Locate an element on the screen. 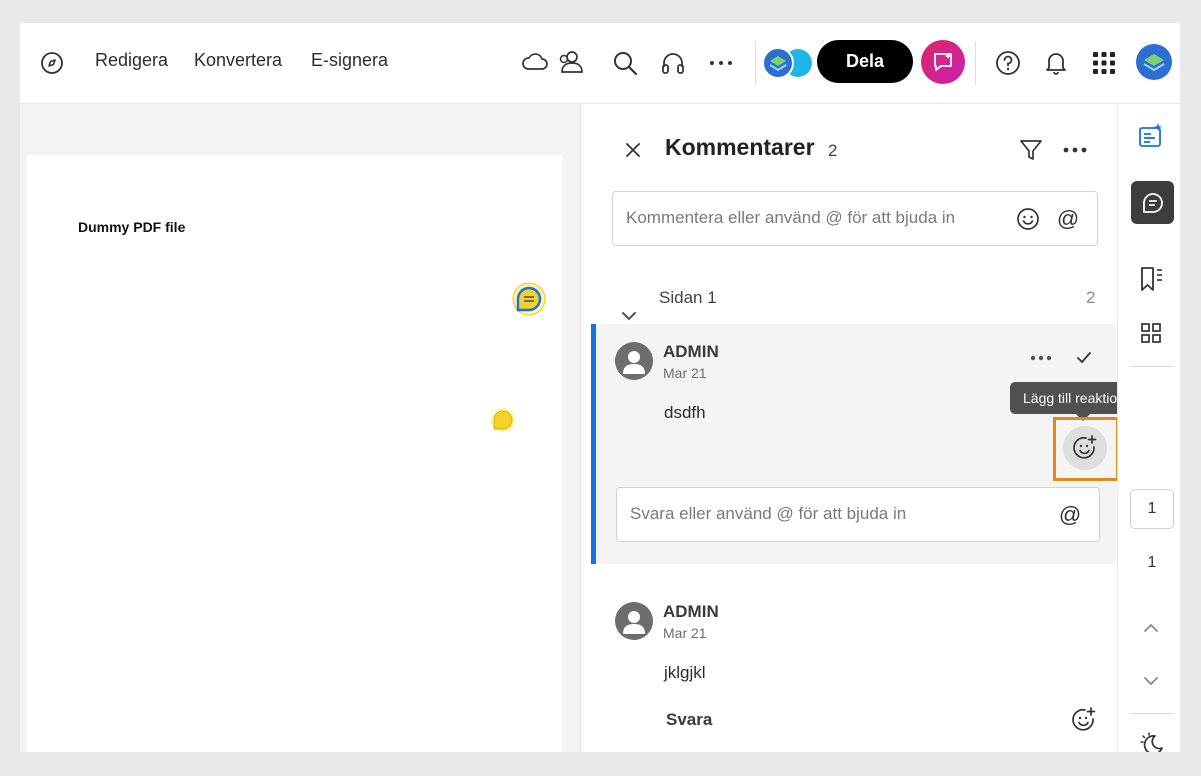 The width and height of the screenshot is (1201, 776). menu-redigera: Redigera is located at coordinates (131, 60).